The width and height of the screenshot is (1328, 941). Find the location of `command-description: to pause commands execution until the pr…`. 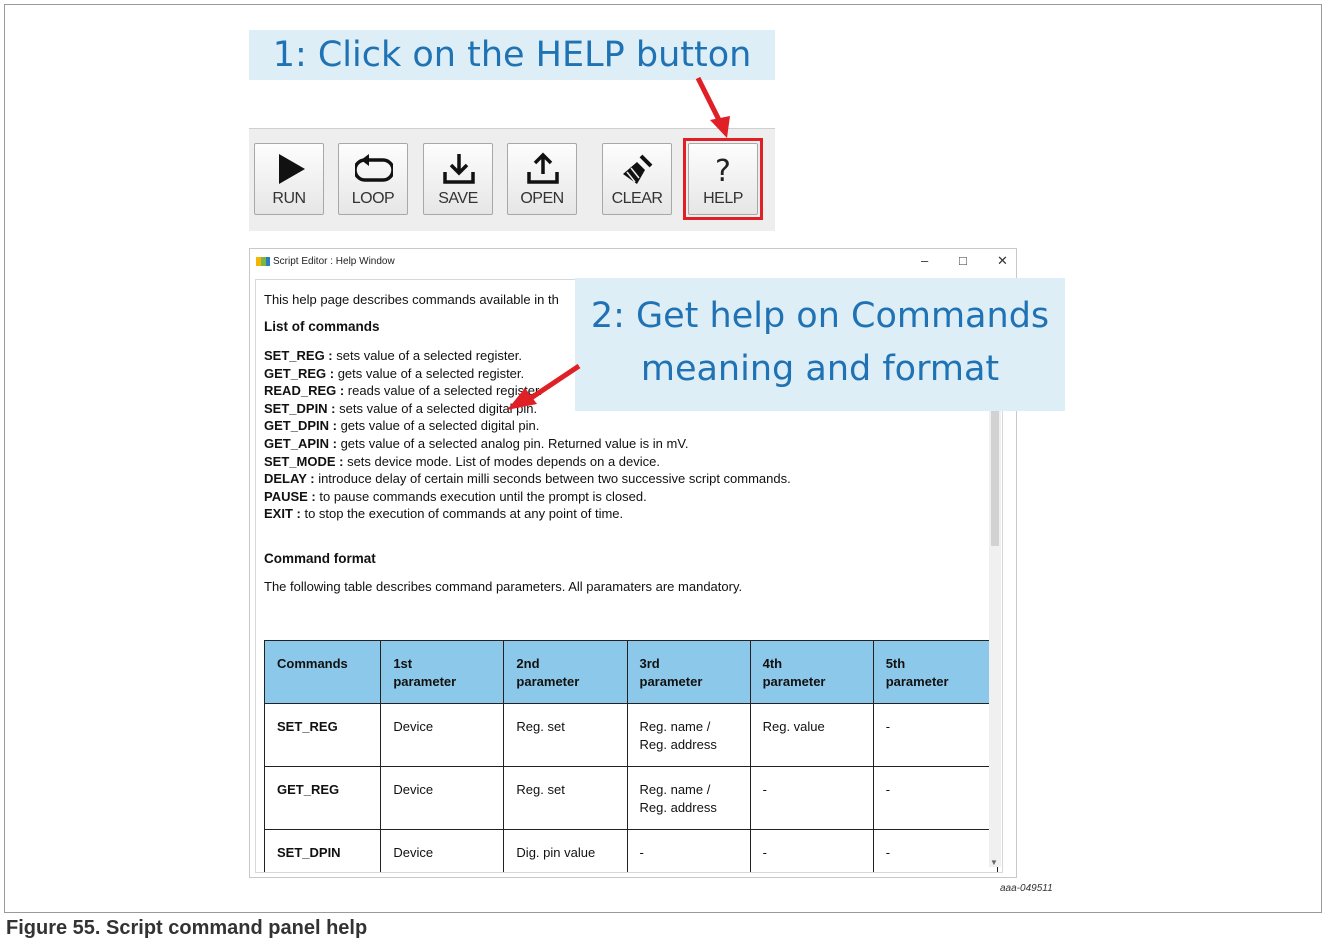

command-description: to pause commands execution until the pr… is located at coordinates (481, 496).